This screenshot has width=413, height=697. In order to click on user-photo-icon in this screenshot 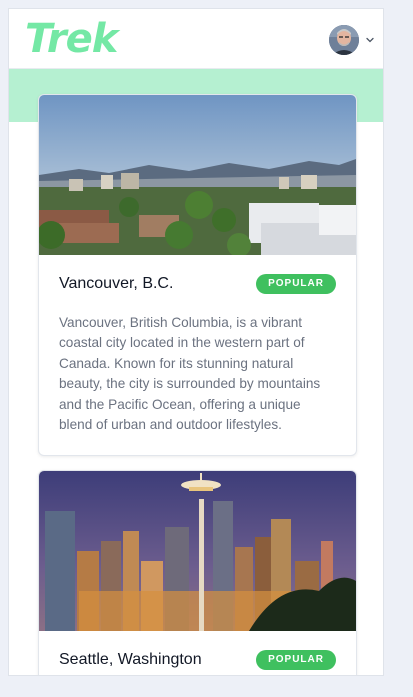, I will do `click(344, 40)`.